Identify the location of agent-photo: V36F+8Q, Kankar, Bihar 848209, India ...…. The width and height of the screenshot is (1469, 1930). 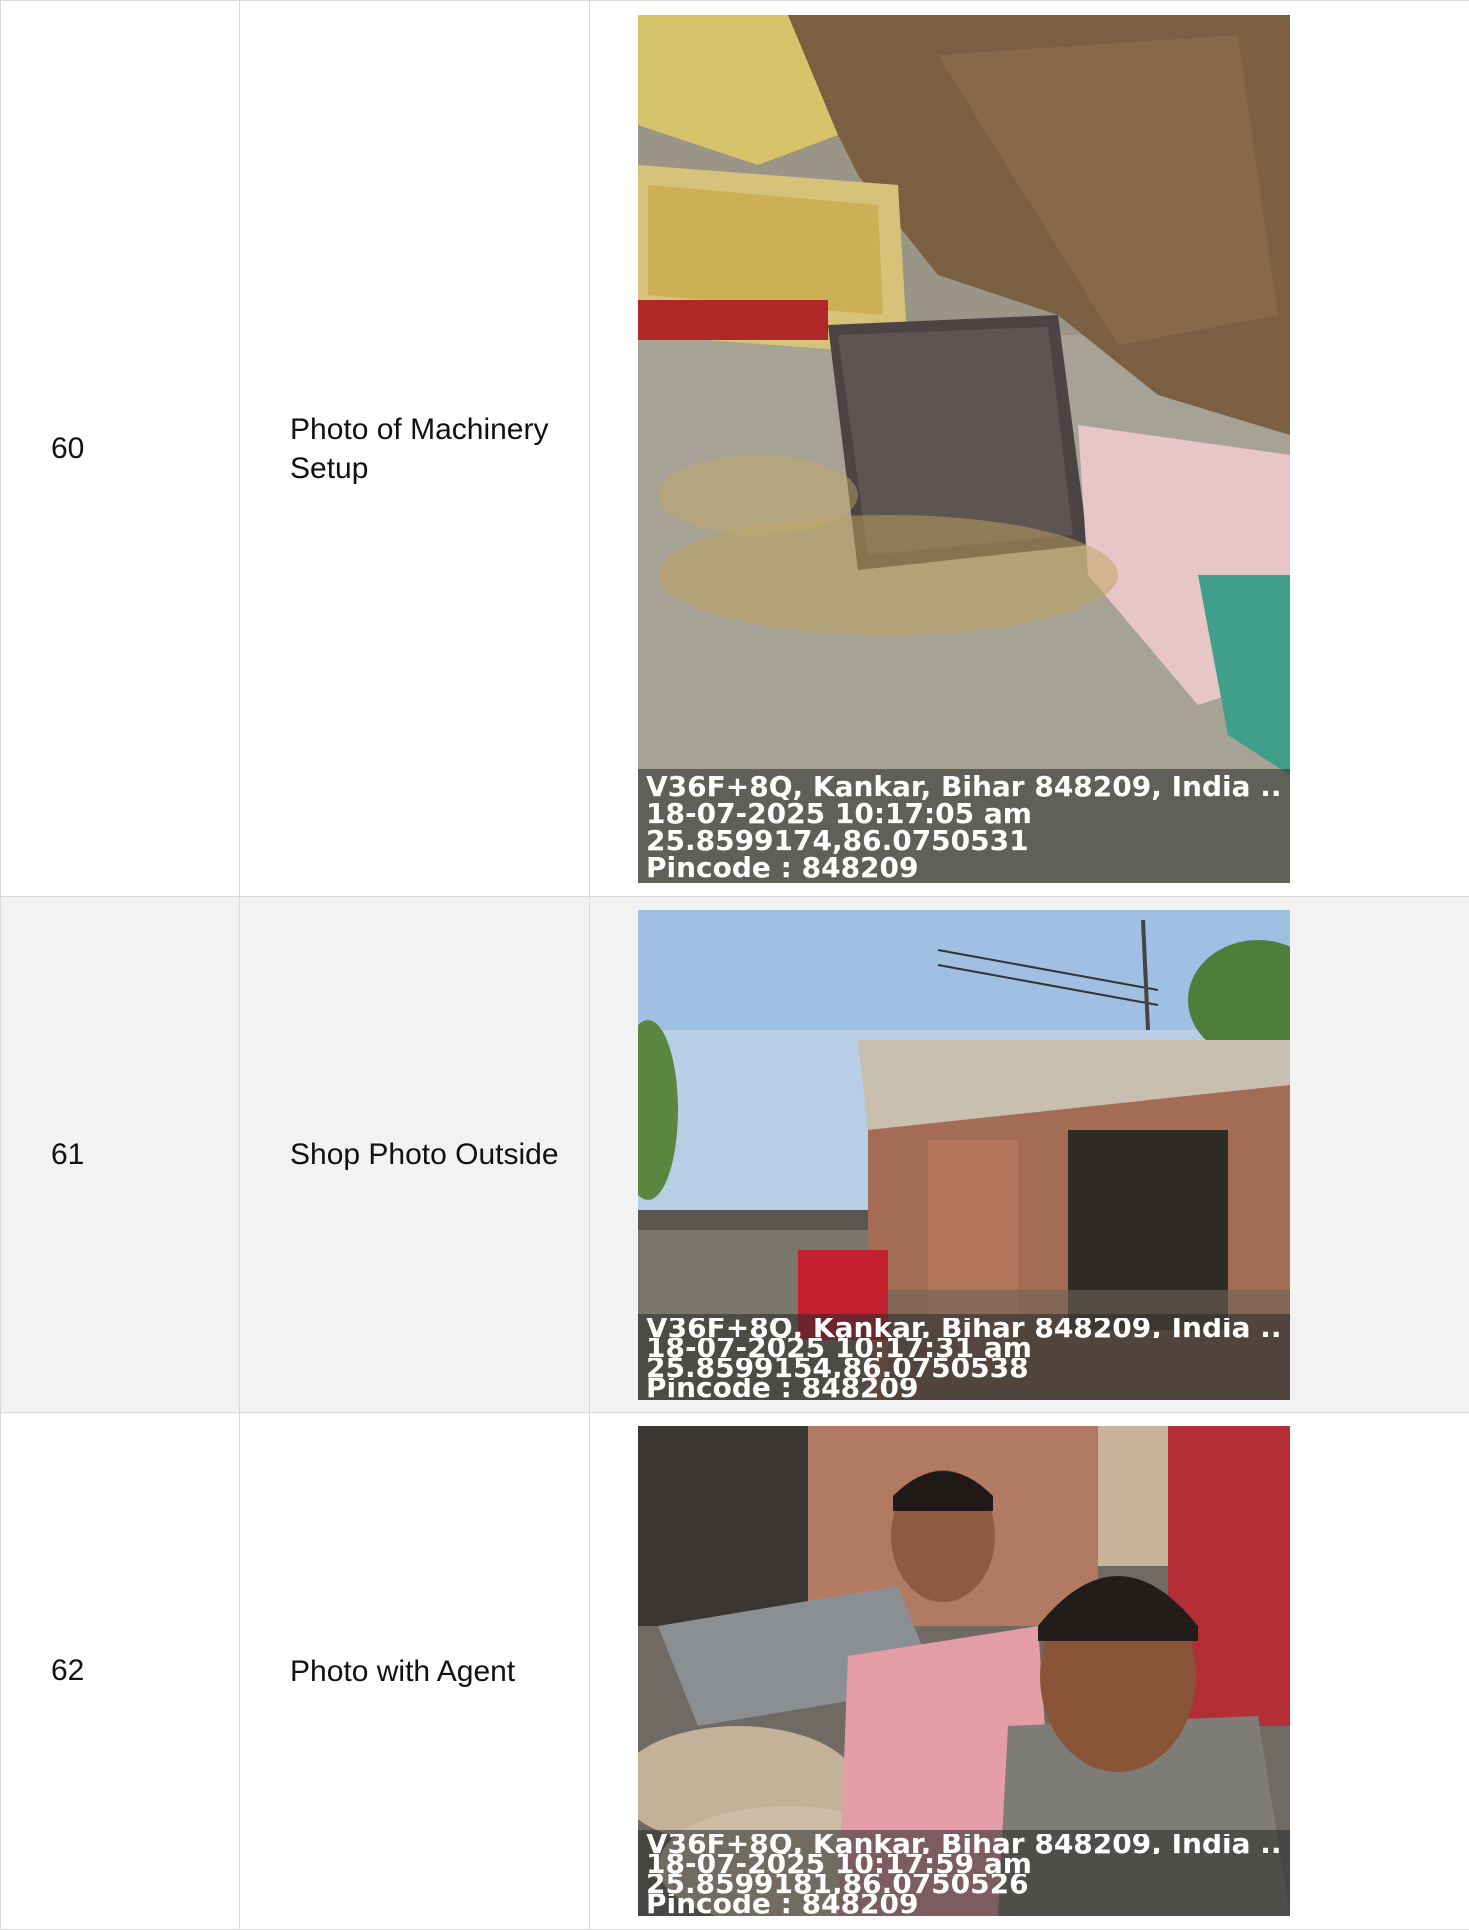
(964, 1671).